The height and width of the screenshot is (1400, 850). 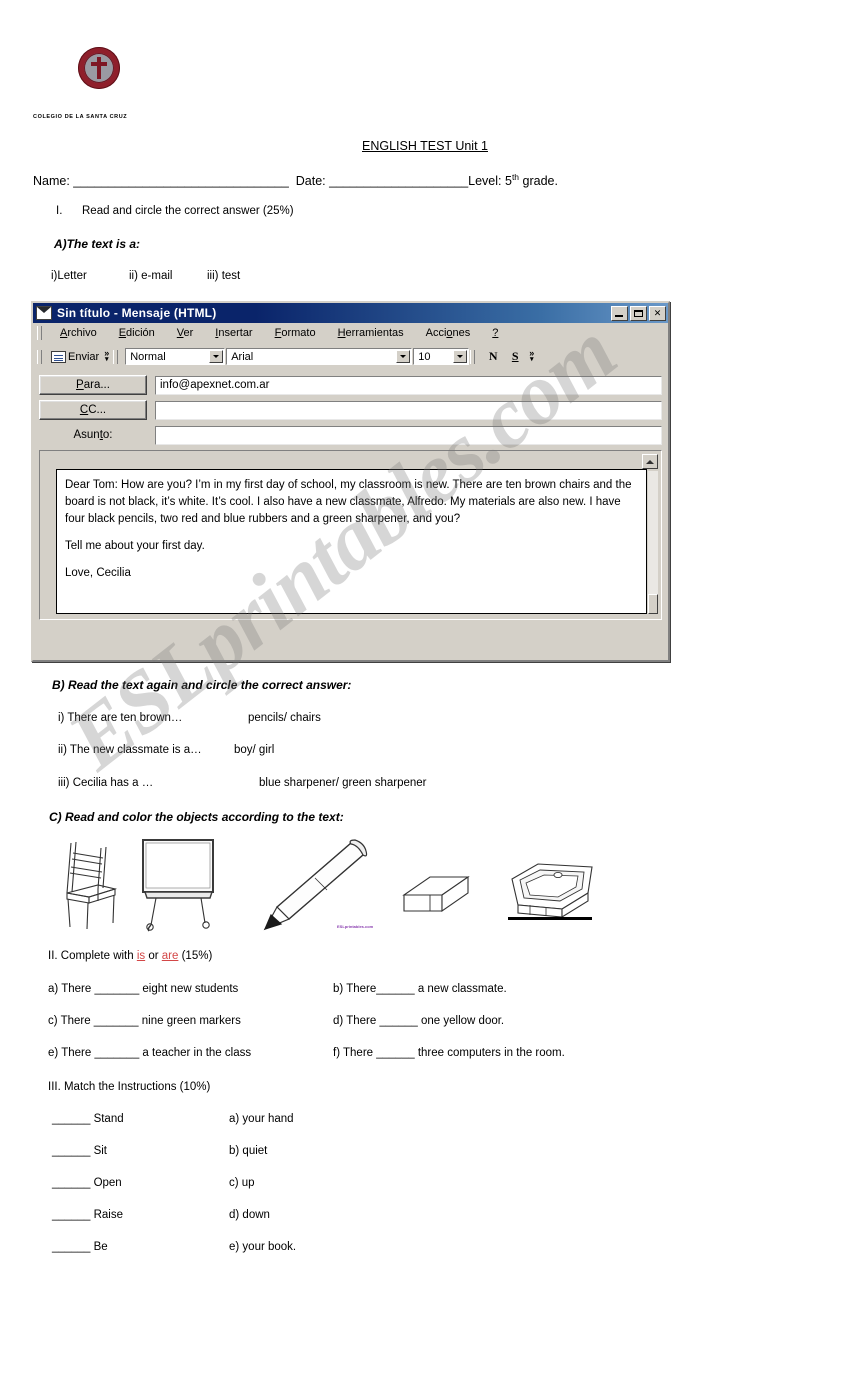 I want to click on subject-label: Asun t o:, so click(x=93, y=435).